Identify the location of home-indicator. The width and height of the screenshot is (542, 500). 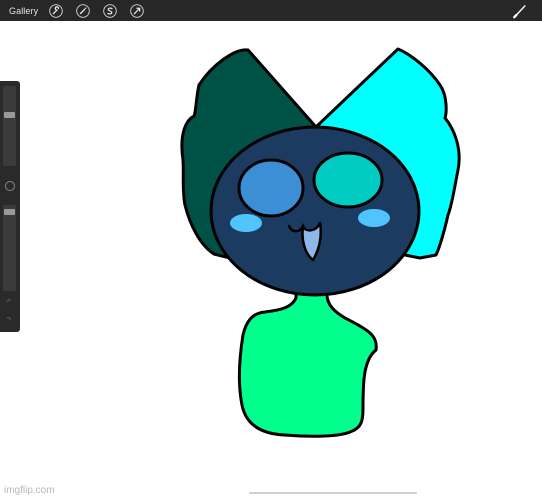
(333, 493).